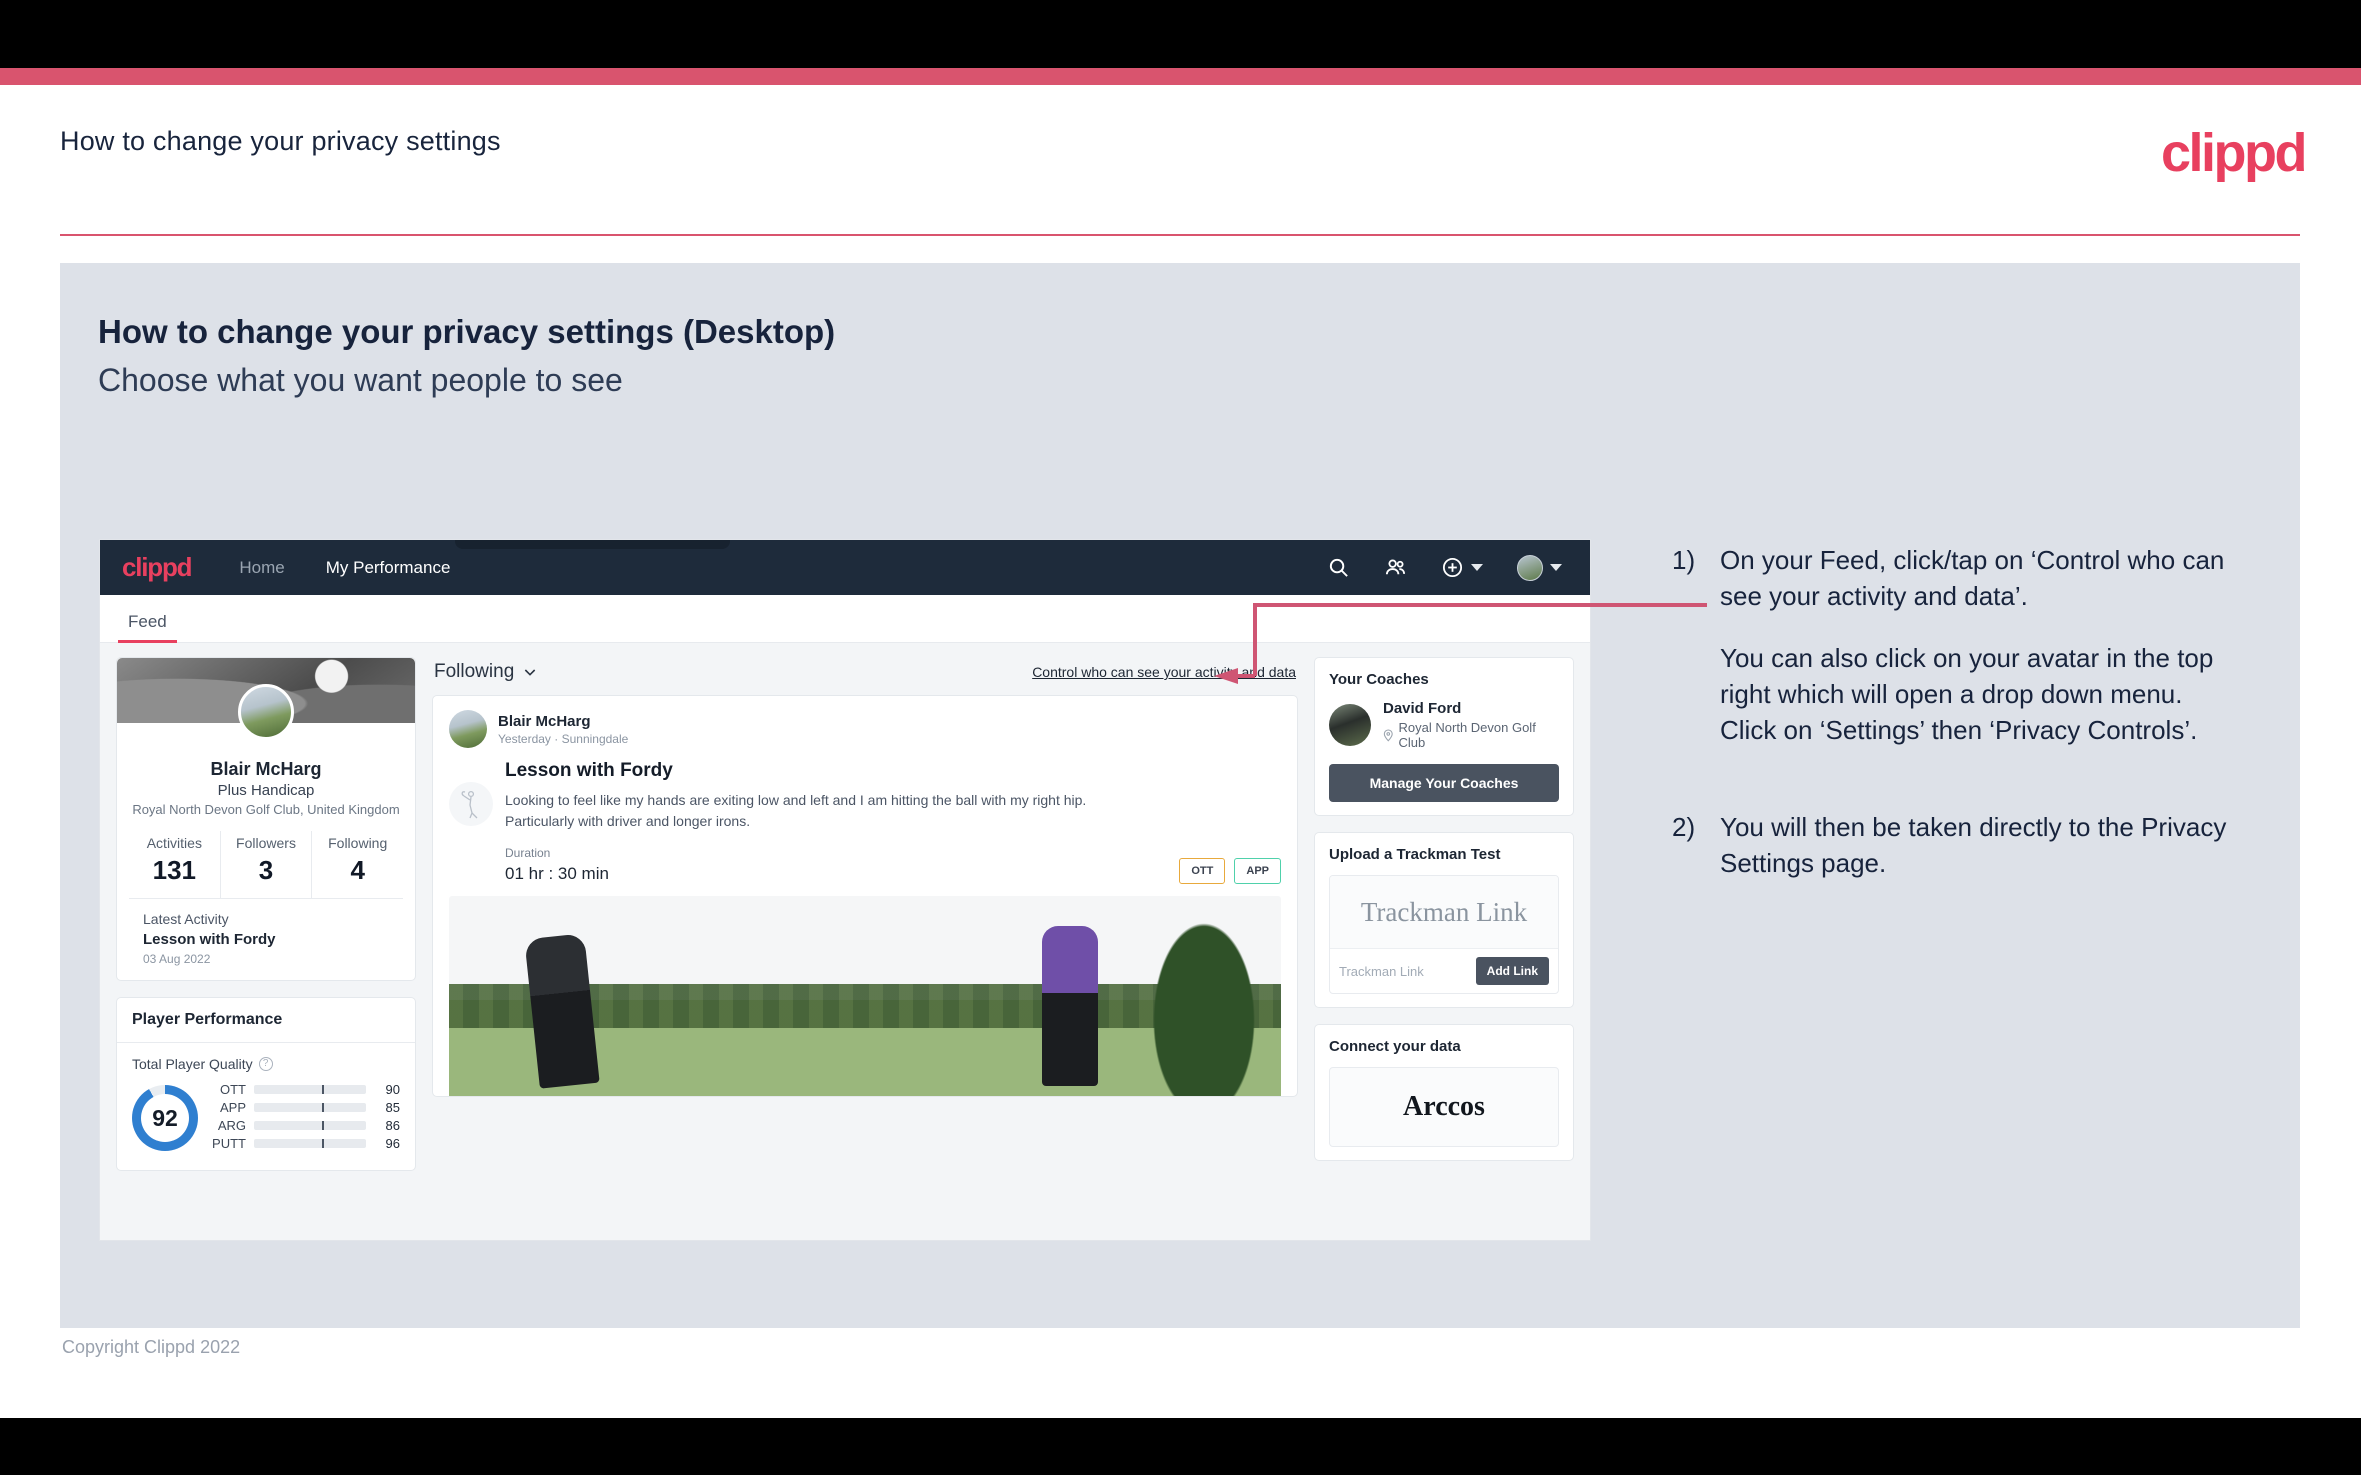  What do you see at coordinates (1452, 567) in the screenshot?
I see `add-circle-icon` at bounding box center [1452, 567].